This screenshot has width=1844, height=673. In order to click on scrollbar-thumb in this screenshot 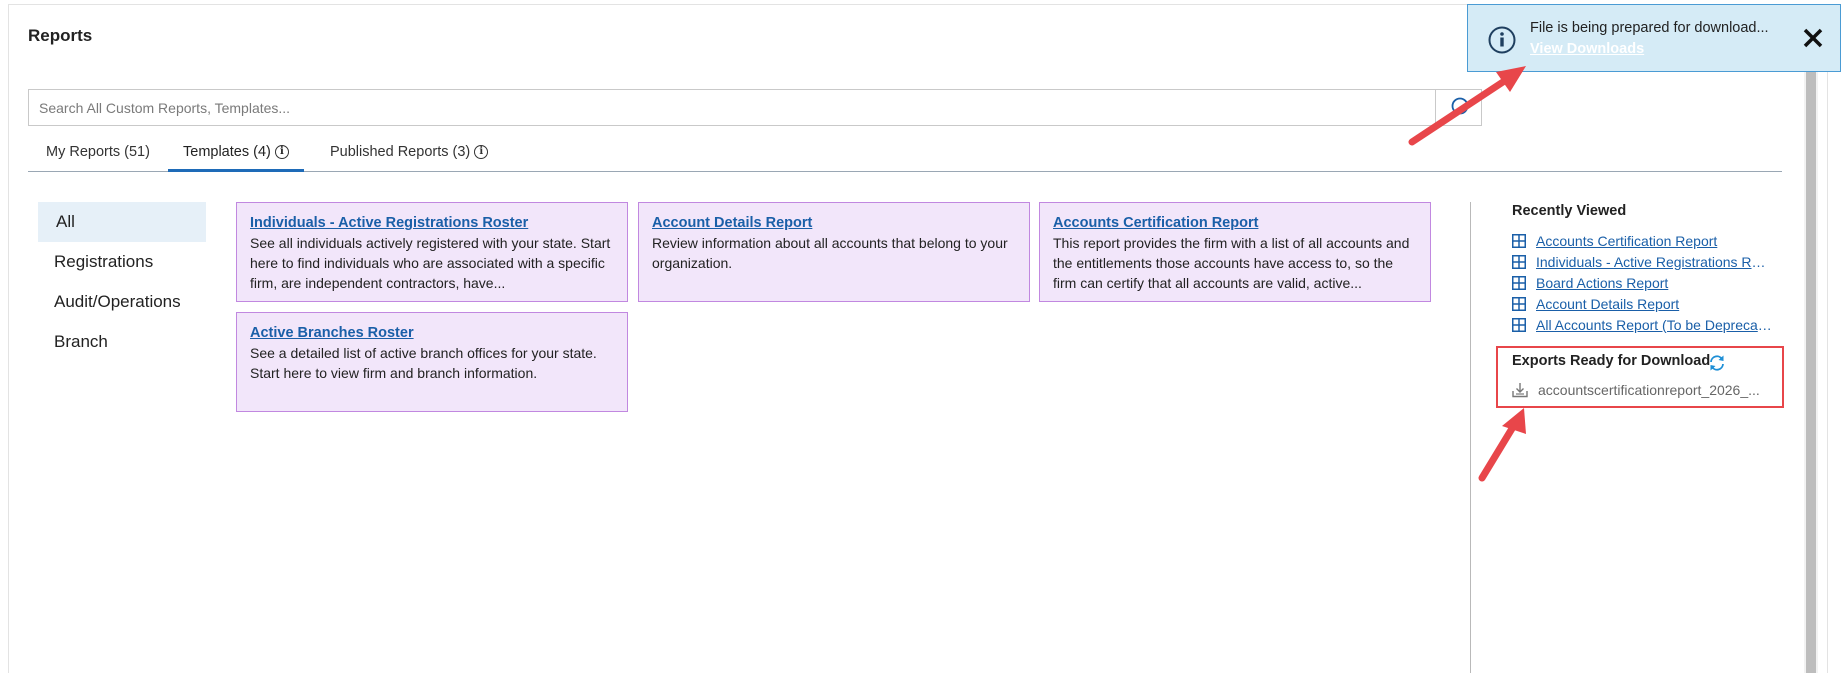, I will do `click(1811, 371)`.